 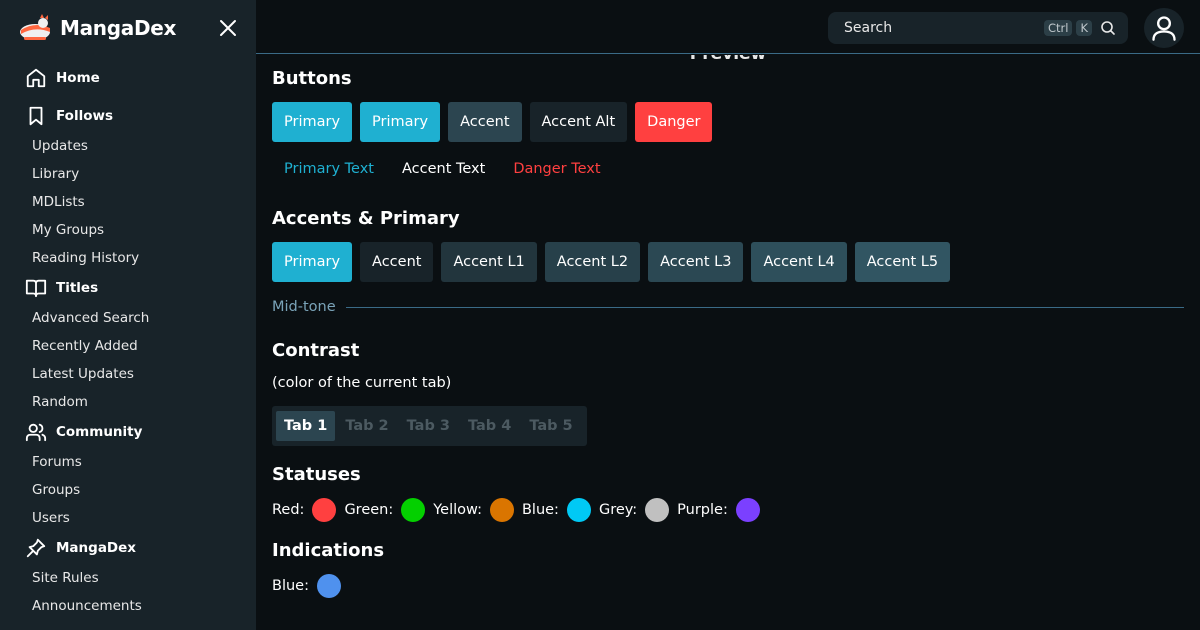 I want to click on status-label-yellow: Yellow:, so click(x=457, y=510).